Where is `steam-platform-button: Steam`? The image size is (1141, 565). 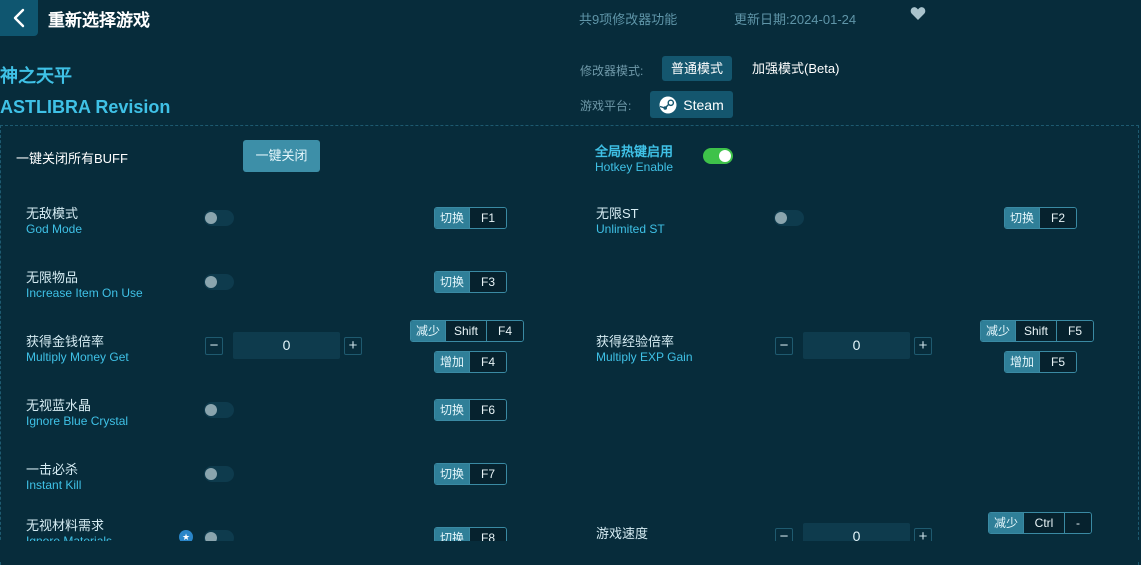
steam-platform-button: Steam is located at coordinates (691, 104).